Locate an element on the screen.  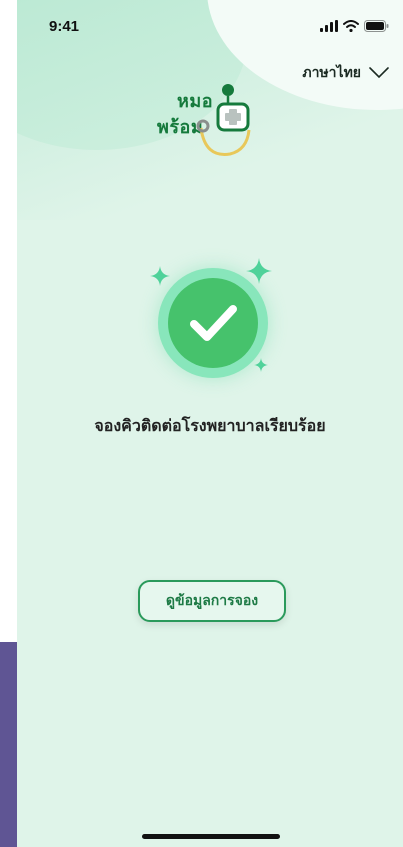
status-icons is located at coordinates (354, 26).